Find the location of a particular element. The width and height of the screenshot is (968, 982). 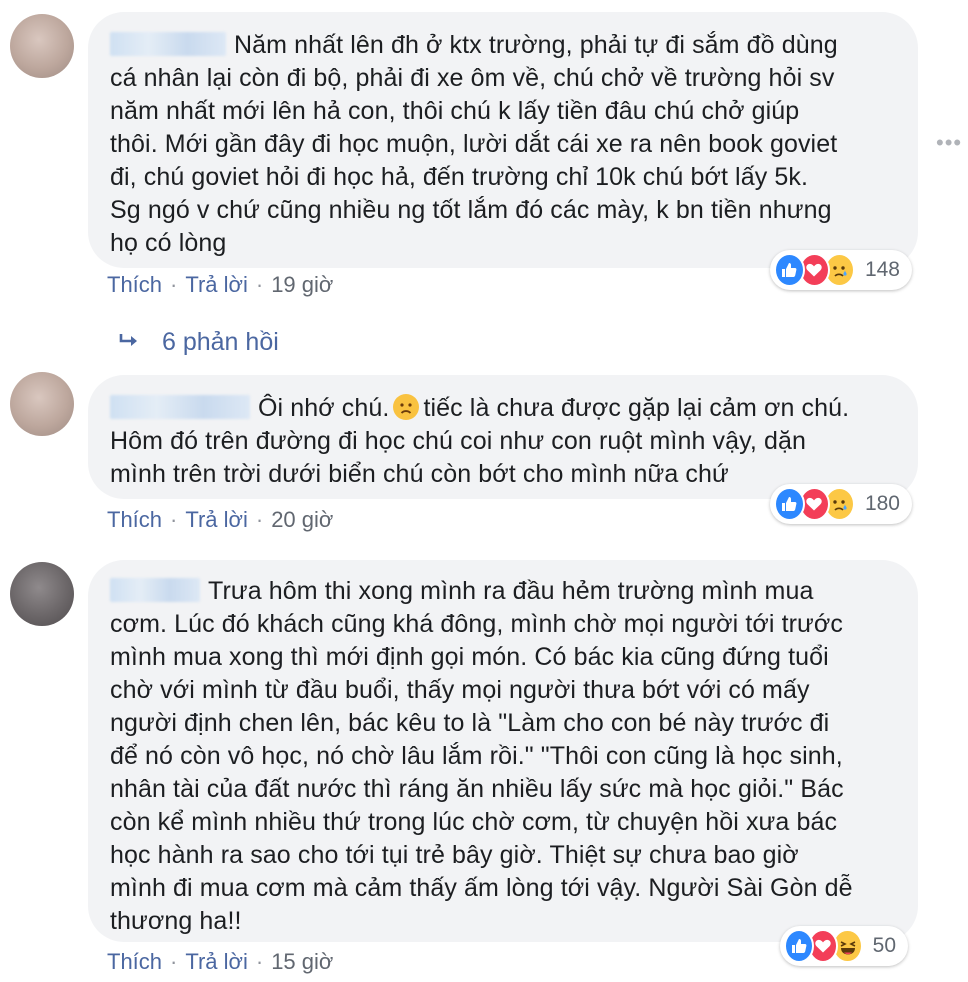

reaction-summary: 180 is located at coordinates (841, 504).